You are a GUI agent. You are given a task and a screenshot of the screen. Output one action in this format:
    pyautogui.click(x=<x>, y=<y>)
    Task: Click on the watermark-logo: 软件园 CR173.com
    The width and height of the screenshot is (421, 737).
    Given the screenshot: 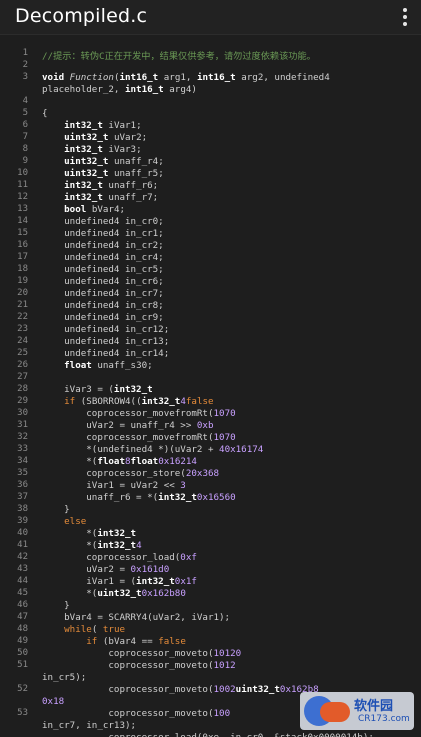 What is the action you would take?
    pyautogui.click(x=357, y=711)
    